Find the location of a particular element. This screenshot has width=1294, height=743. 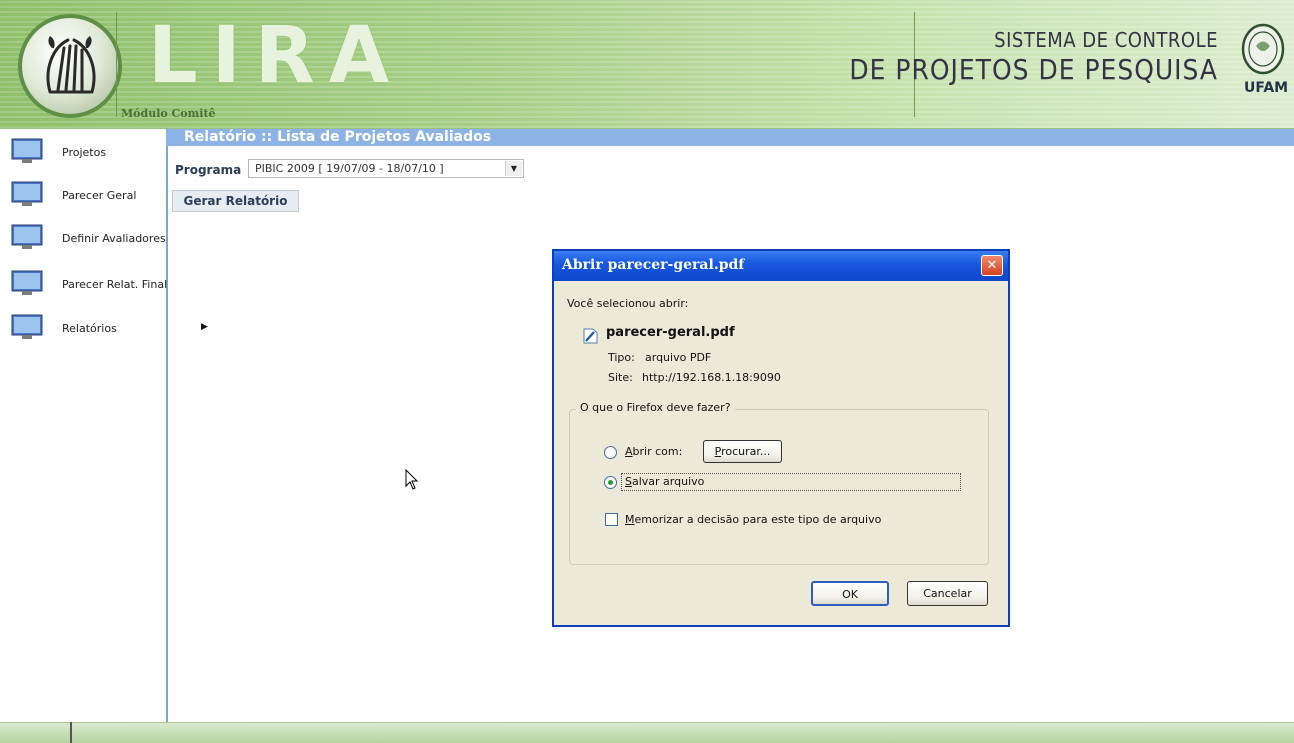

tipo-label: Tipo: is located at coordinates (621, 357).